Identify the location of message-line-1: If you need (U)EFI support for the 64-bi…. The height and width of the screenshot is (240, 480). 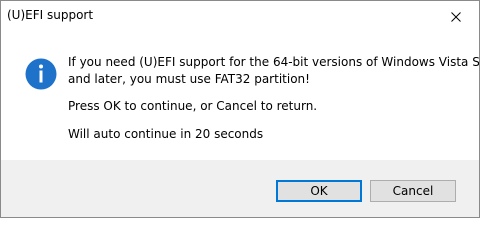
(274, 62).